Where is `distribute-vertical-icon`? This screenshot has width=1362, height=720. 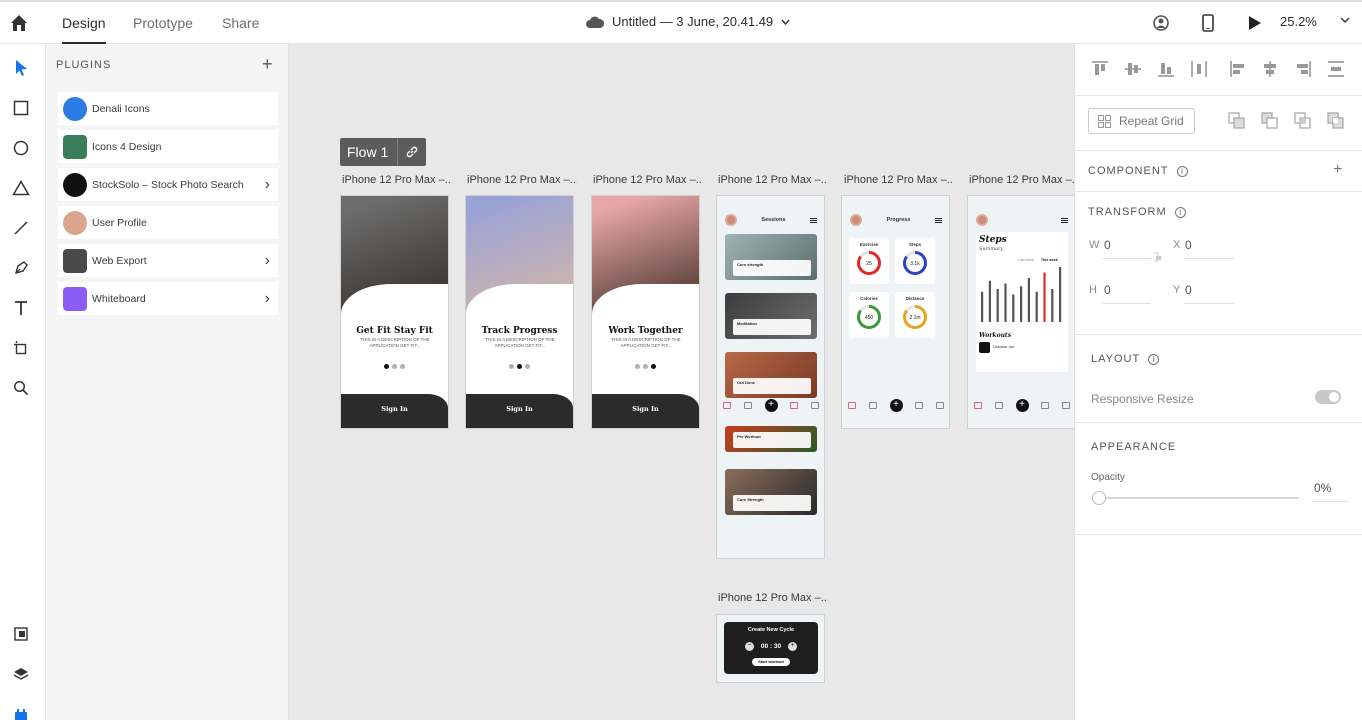
distribute-vertical-icon is located at coordinates (1336, 69).